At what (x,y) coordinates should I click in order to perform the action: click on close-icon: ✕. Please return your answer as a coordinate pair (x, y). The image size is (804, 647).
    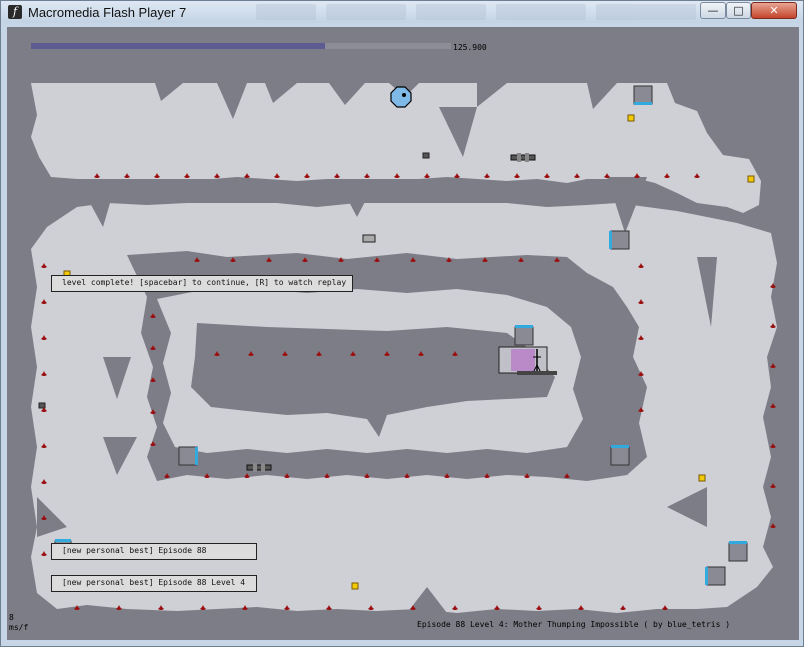
    Looking at the image, I should click on (774, 10).